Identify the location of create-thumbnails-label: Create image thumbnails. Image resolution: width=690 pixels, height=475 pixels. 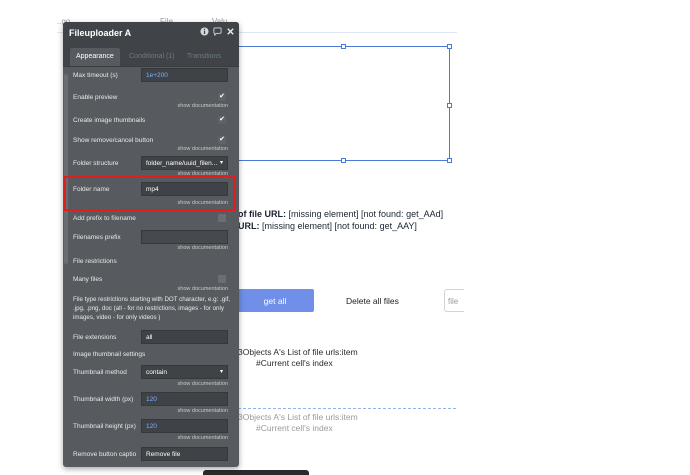
(109, 120).